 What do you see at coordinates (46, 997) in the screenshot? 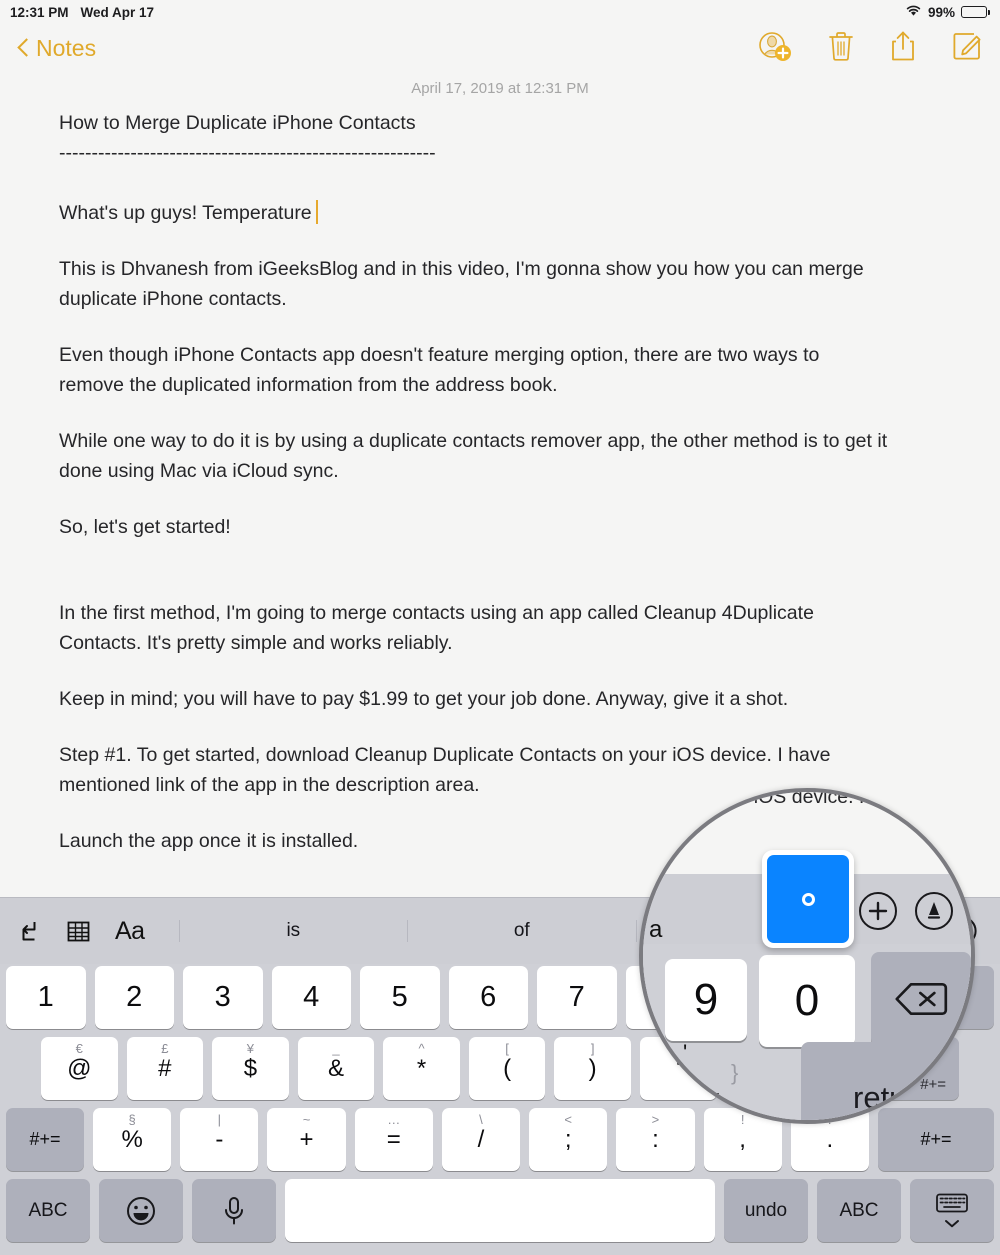
I see `key-1: 1` at bounding box center [46, 997].